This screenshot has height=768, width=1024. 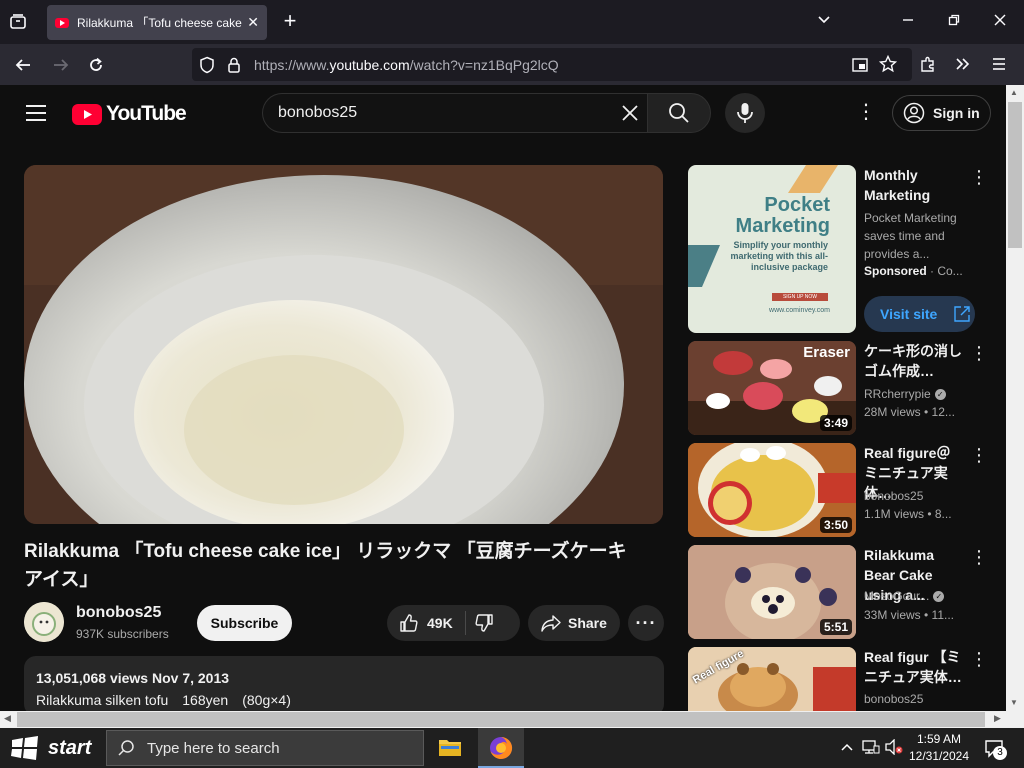 What do you see at coordinates (70, 747) in the screenshot?
I see `start-label: start` at bounding box center [70, 747].